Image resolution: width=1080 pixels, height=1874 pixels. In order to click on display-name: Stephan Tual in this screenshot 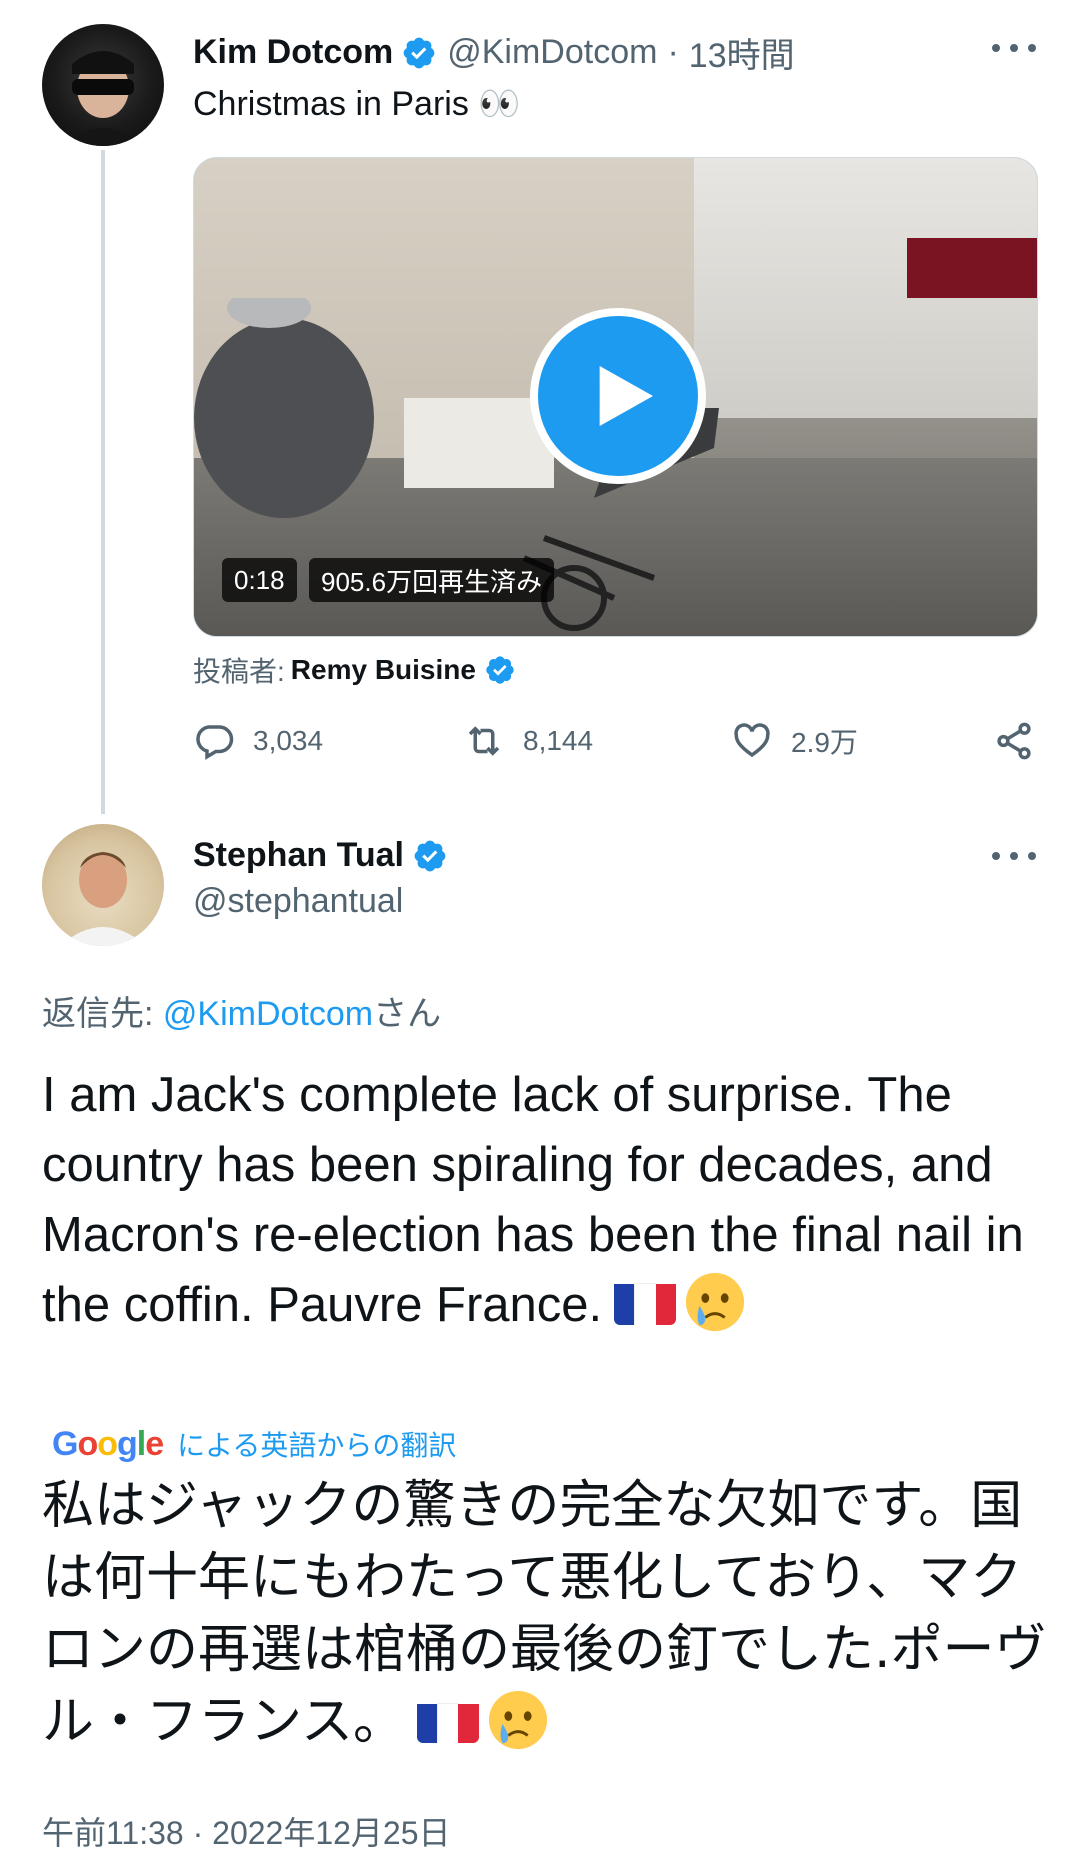, I will do `click(298, 855)`.